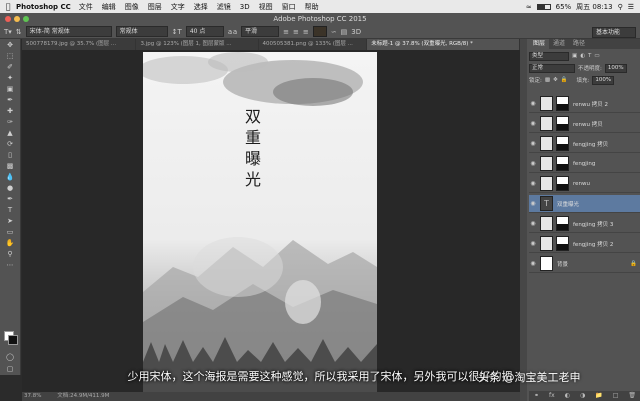  What do you see at coordinates (245, 7) in the screenshot?
I see `menu-item-3d: 3D` at bounding box center [245, 7].